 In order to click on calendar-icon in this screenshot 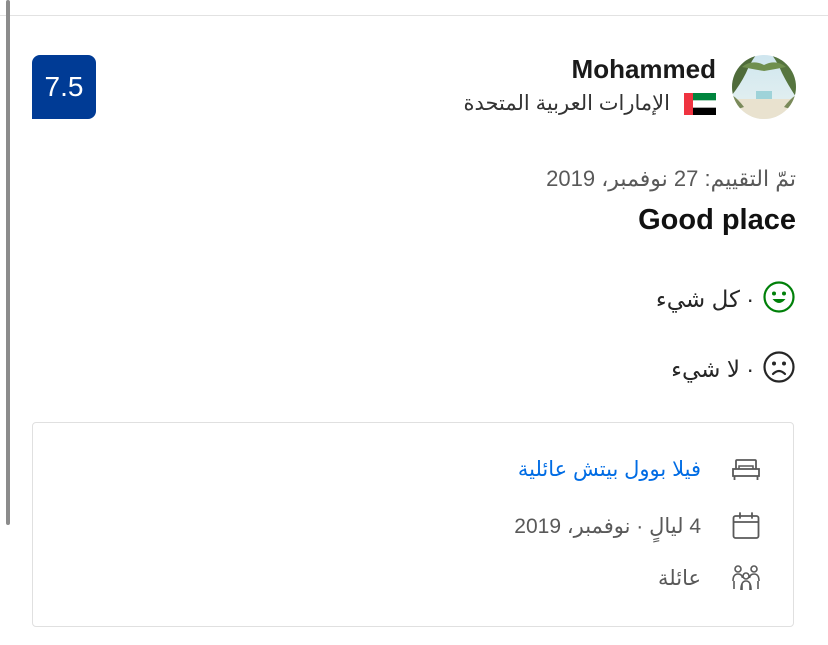, I will do `click(746, 526)`.